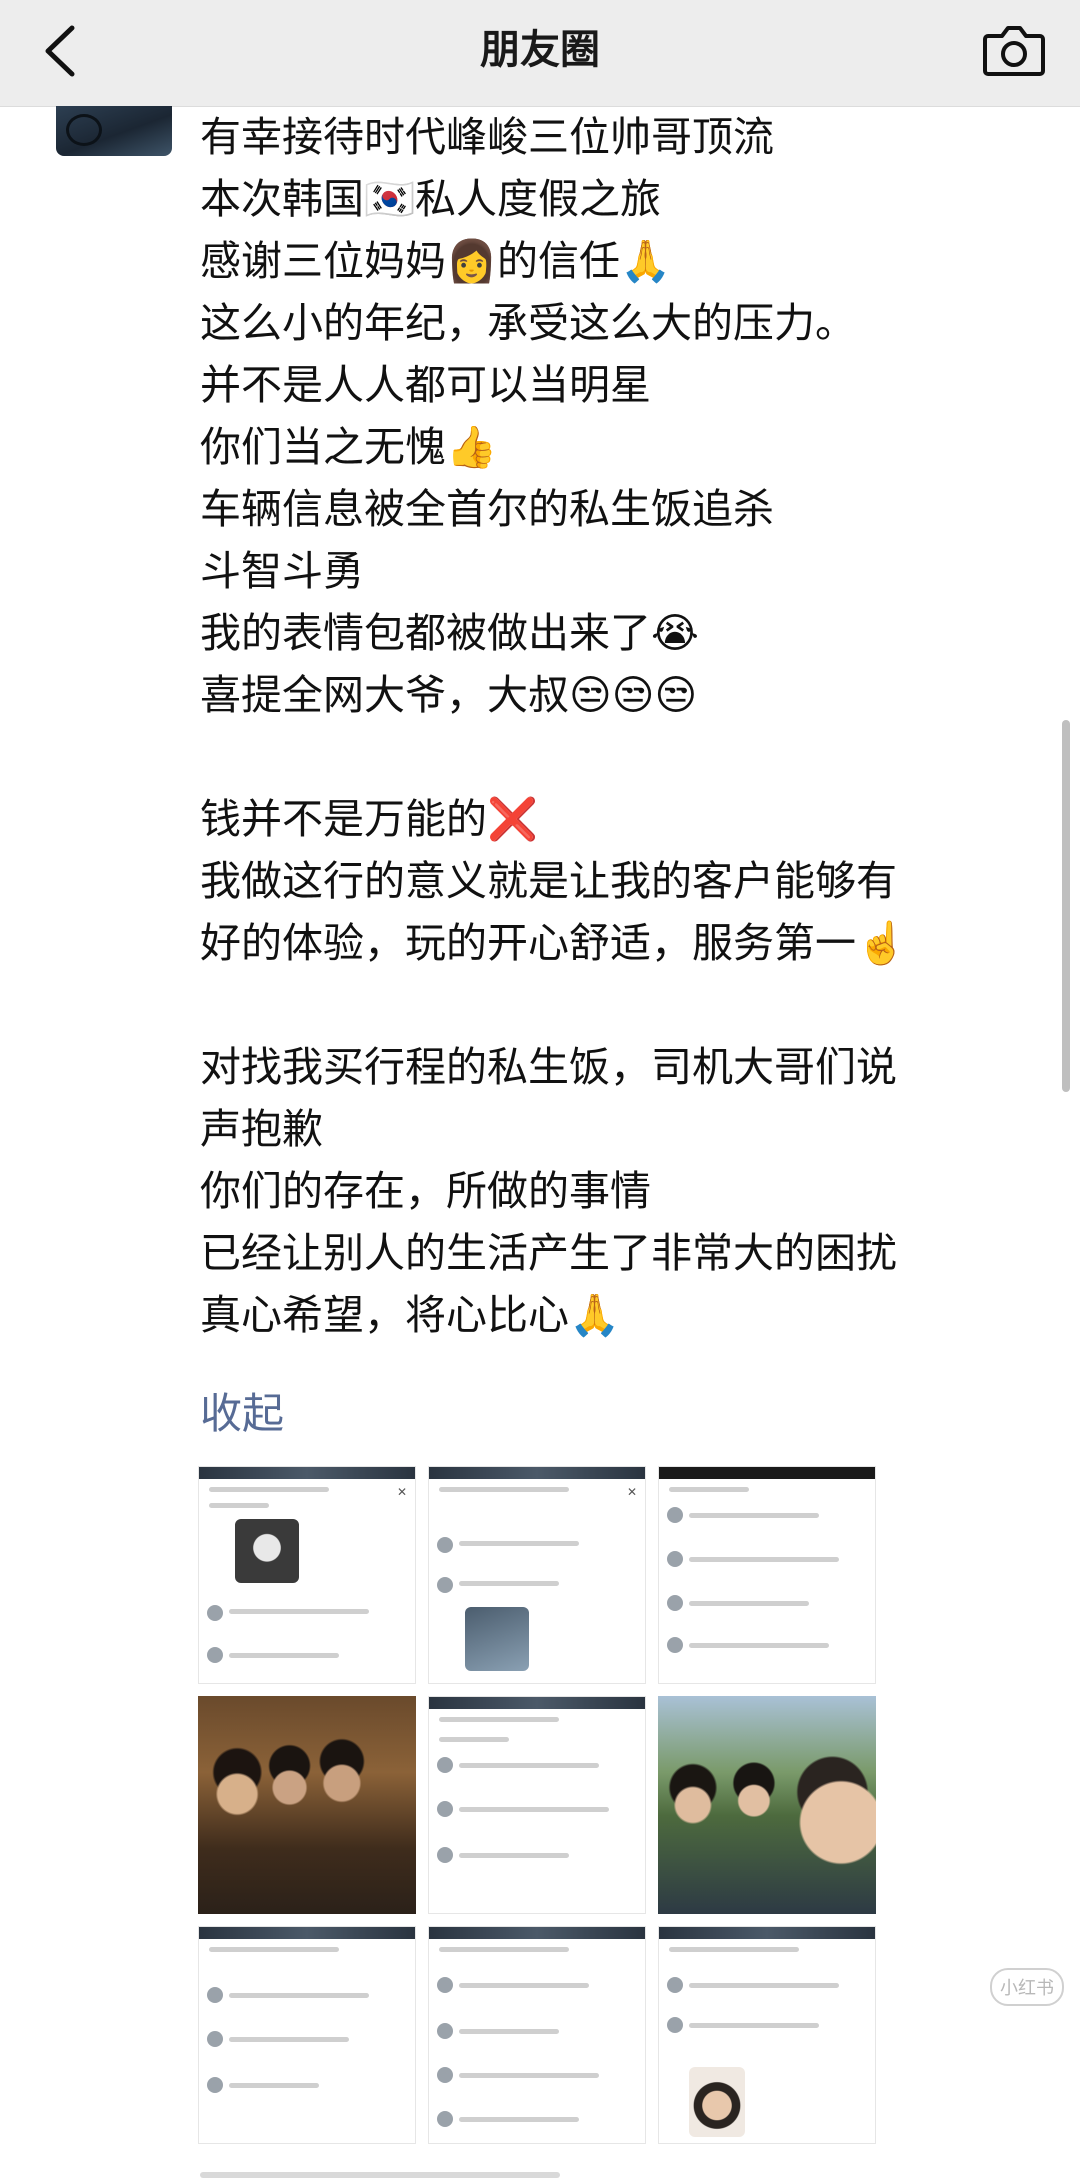  What do you see at coordinates (425, 1191) in the screenshot?
I see `post-line: 你们的存在，所做的事情` at bounding box center [425, 1191].